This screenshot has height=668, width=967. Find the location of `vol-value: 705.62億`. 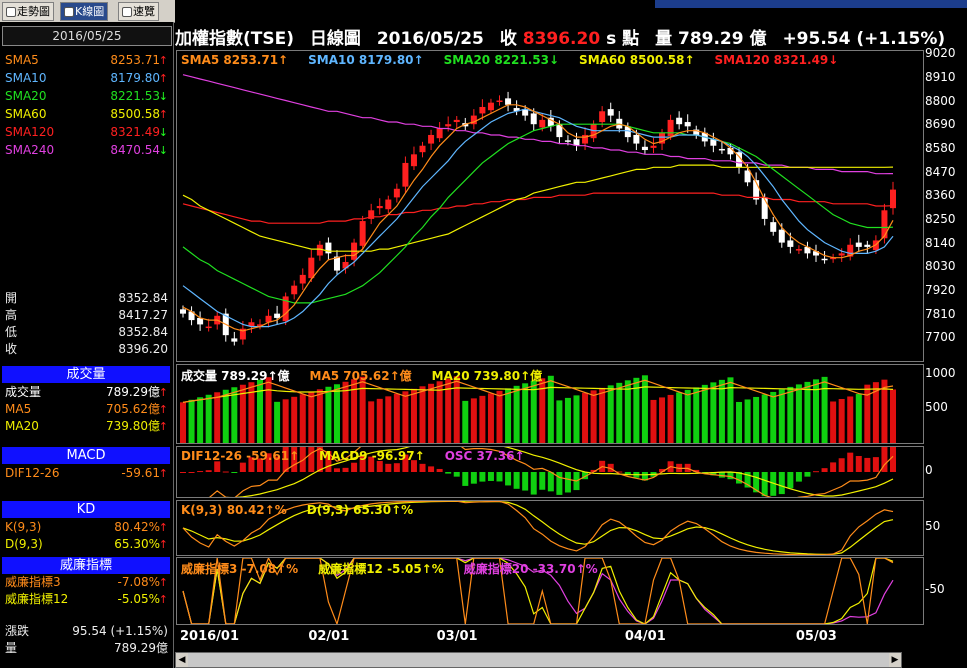

vol-value: 705.62億 is located at coordinates (133, 409).